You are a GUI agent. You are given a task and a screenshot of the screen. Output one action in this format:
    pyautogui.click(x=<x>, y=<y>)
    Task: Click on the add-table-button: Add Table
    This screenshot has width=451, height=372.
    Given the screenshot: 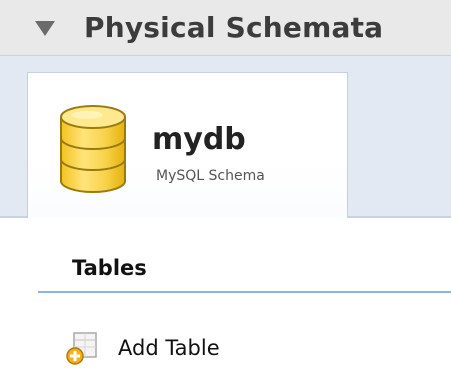 What is the action you would take?
    pyautogui.click(x=142, y=348)
    